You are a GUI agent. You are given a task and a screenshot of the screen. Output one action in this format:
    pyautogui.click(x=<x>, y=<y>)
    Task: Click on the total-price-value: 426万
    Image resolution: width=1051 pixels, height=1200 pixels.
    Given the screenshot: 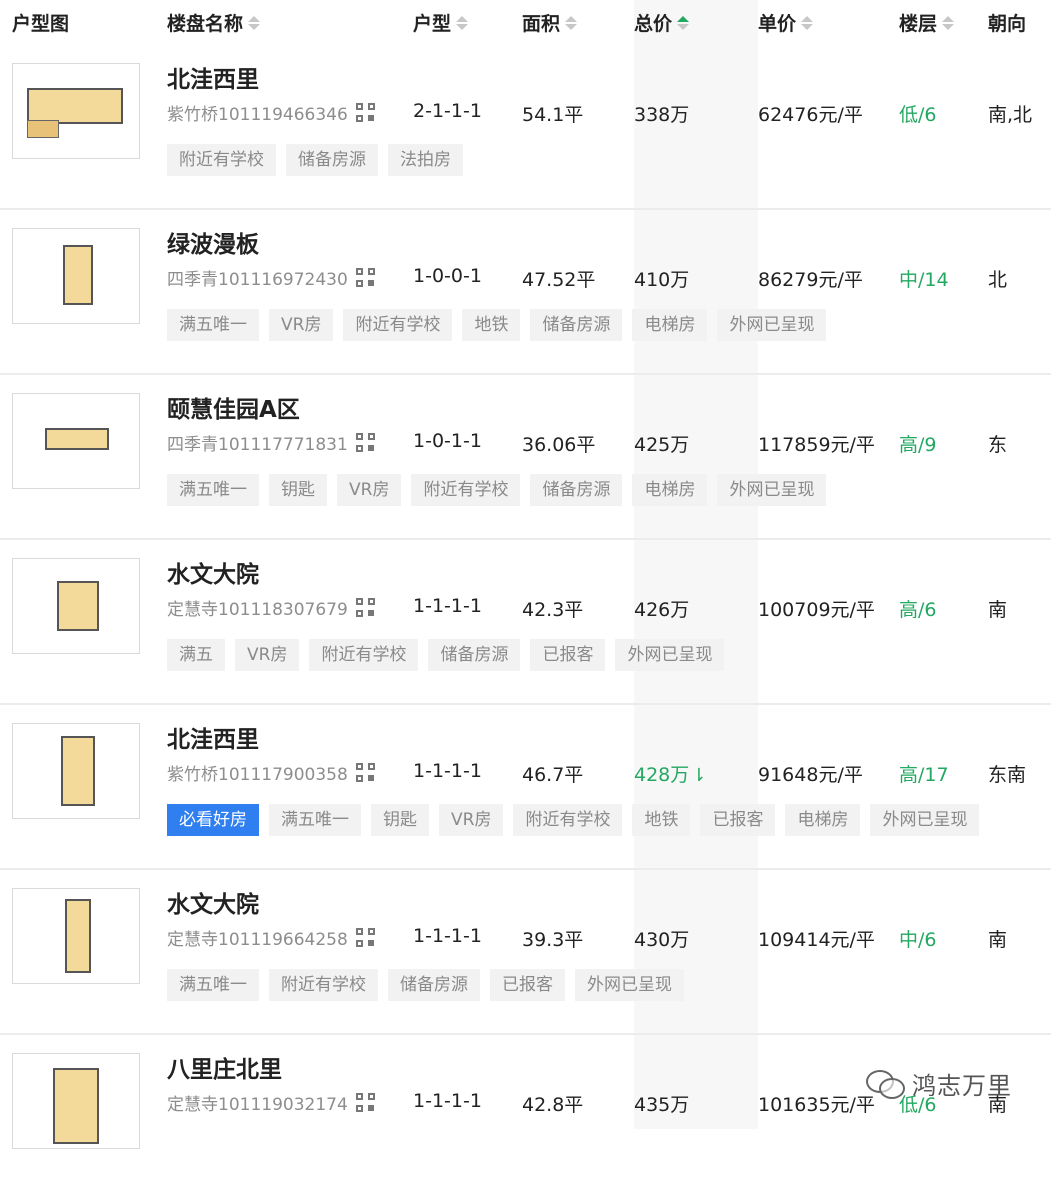 What is the action you would take?
    pyautogui.click(x=662, y=610)
    